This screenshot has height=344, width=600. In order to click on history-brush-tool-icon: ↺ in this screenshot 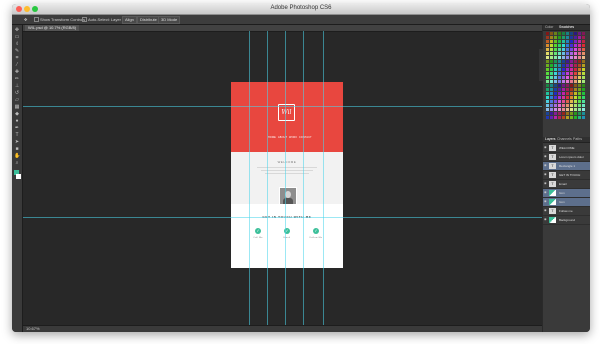, I will do `click(17, 93)`.